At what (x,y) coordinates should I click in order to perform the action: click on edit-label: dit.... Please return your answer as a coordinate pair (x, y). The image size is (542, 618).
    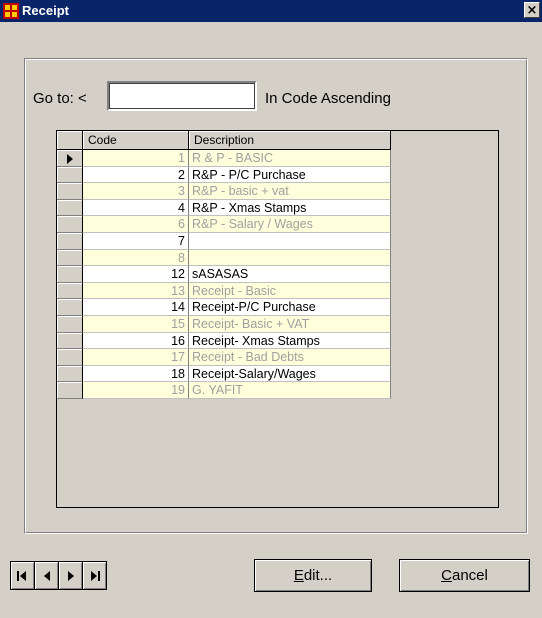
    Looking at the image, I should click on (318, 575).